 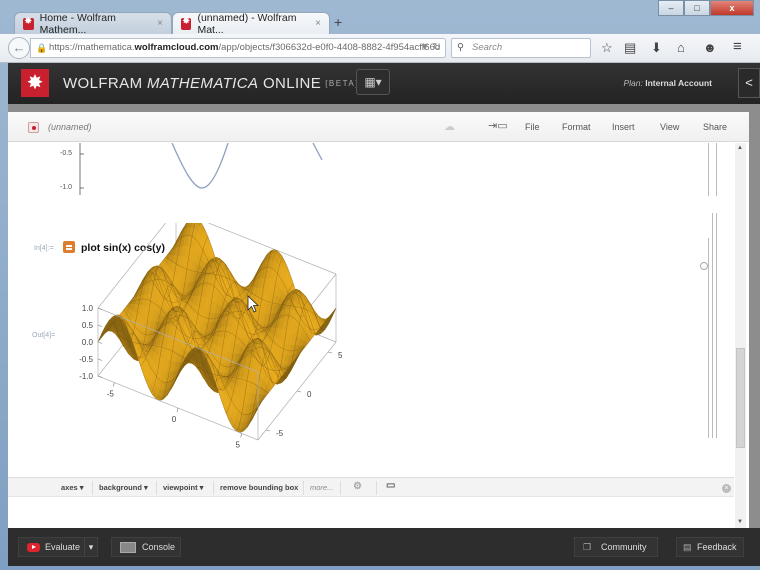 I want to click on evaluate-options-button: ▾, so click(x=91, y=547).